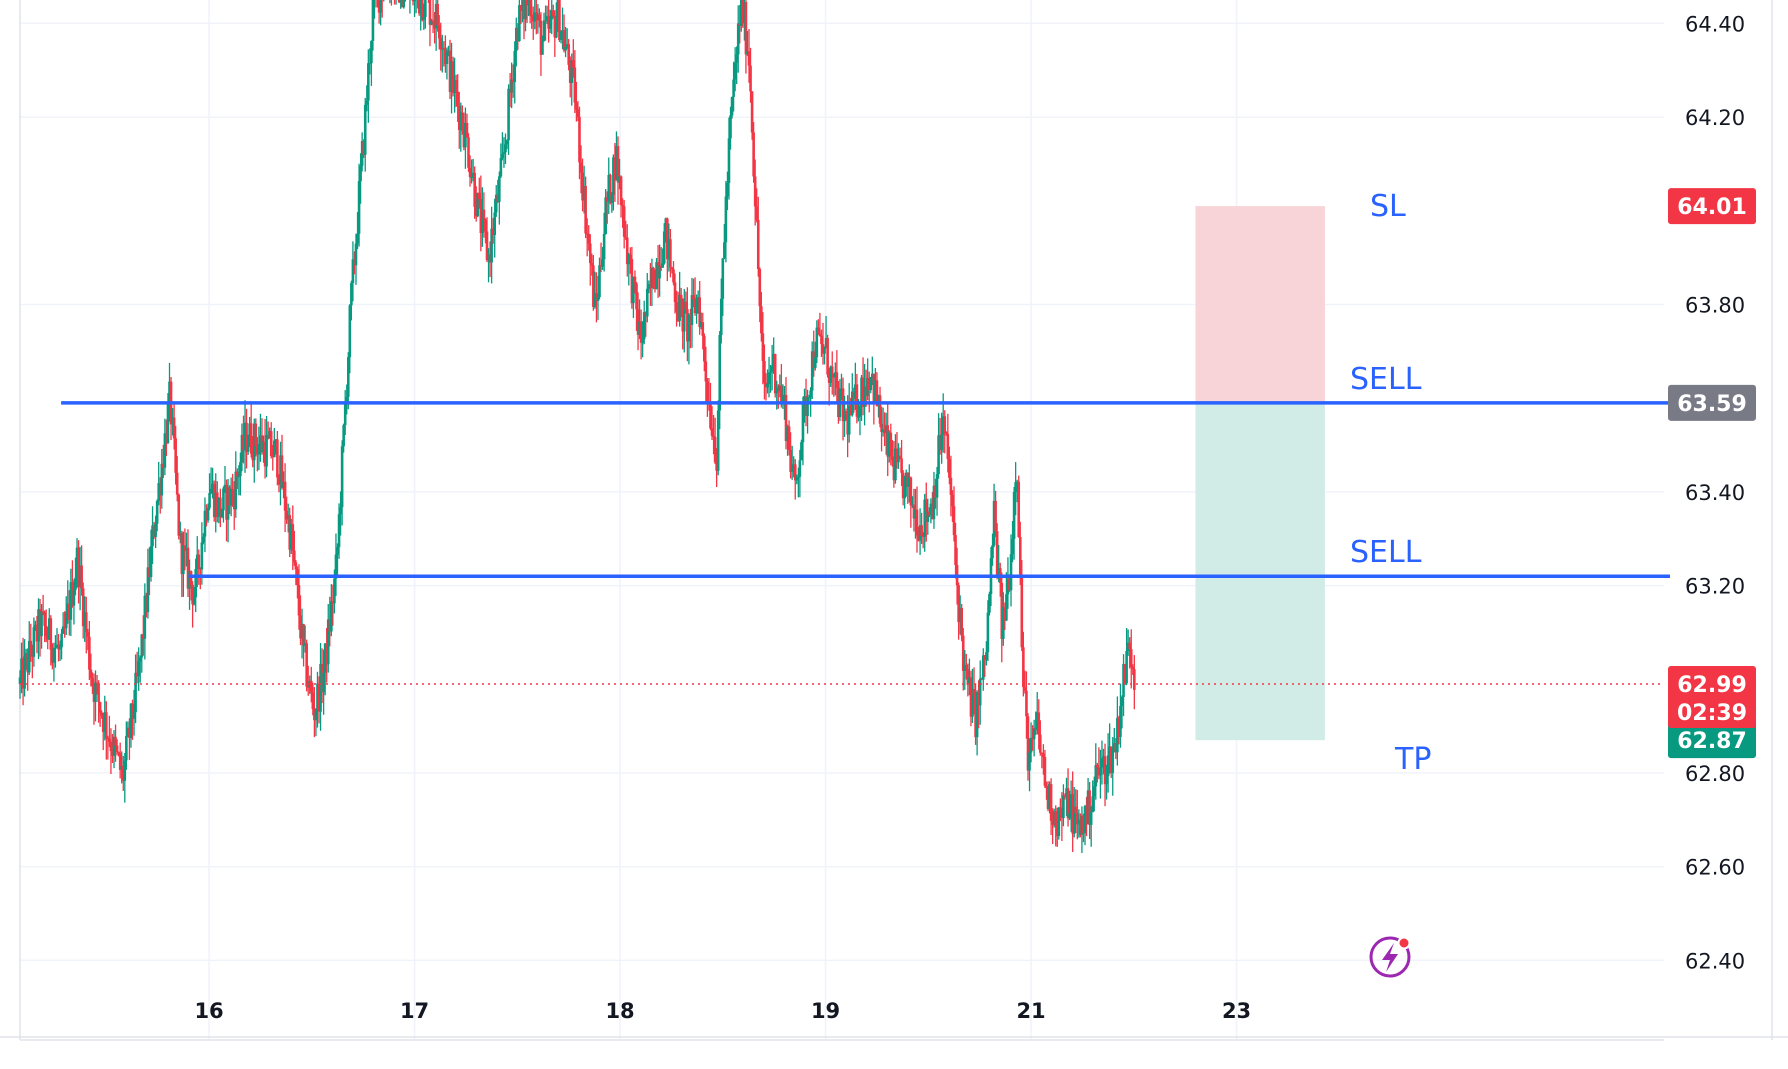 The width and height of the screenshot is (1788, 1069). I want to click on annotations: SL SELL SELL TP, so click(1390, 483).